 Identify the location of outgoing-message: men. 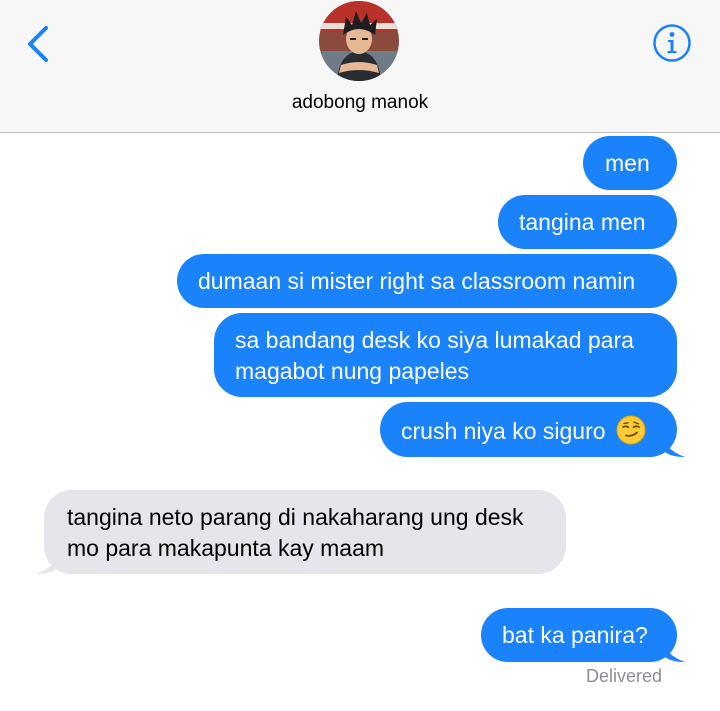
(630, 163).